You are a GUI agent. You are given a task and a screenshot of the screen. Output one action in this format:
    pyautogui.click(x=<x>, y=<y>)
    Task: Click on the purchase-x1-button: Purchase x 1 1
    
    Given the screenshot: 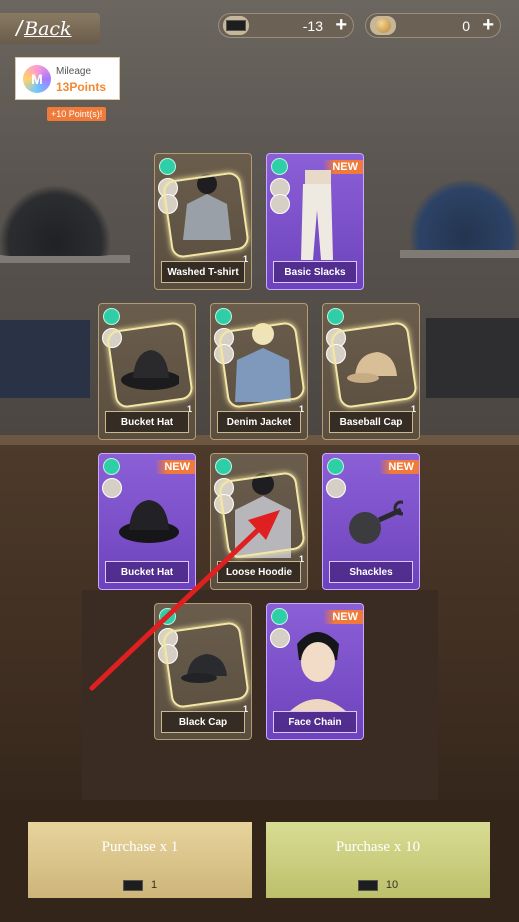 What is the action you would take?
    pyautogui.click(x=140, y=860)
    